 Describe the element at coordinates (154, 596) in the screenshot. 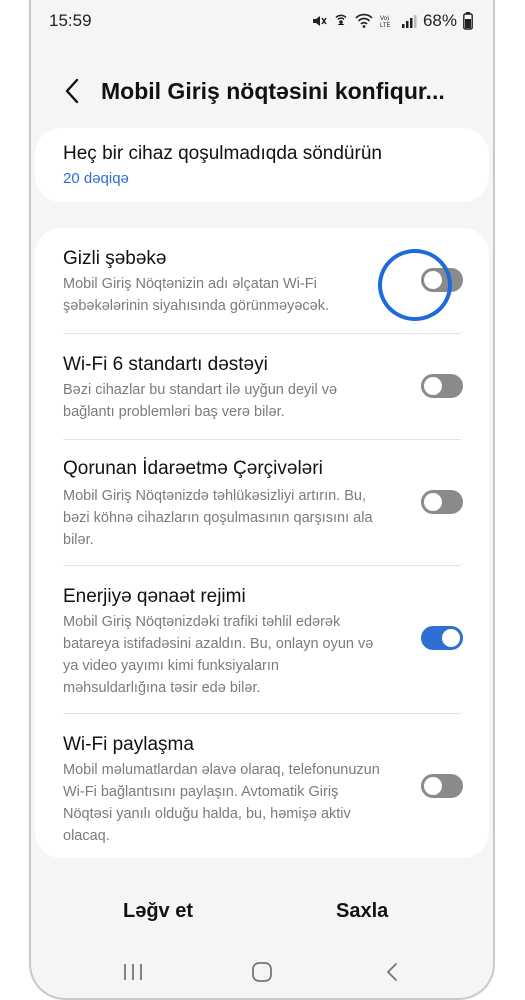

I see `setting-title: Enerjiyə qənaət rejimi` at that location.